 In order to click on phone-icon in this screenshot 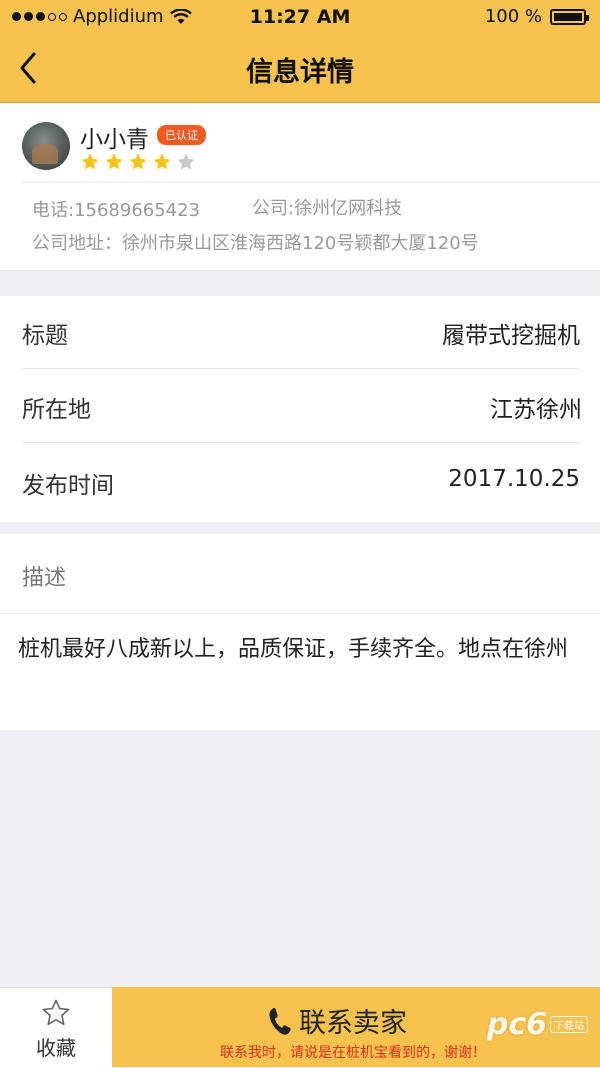, I will do `click(280, 1021)`.